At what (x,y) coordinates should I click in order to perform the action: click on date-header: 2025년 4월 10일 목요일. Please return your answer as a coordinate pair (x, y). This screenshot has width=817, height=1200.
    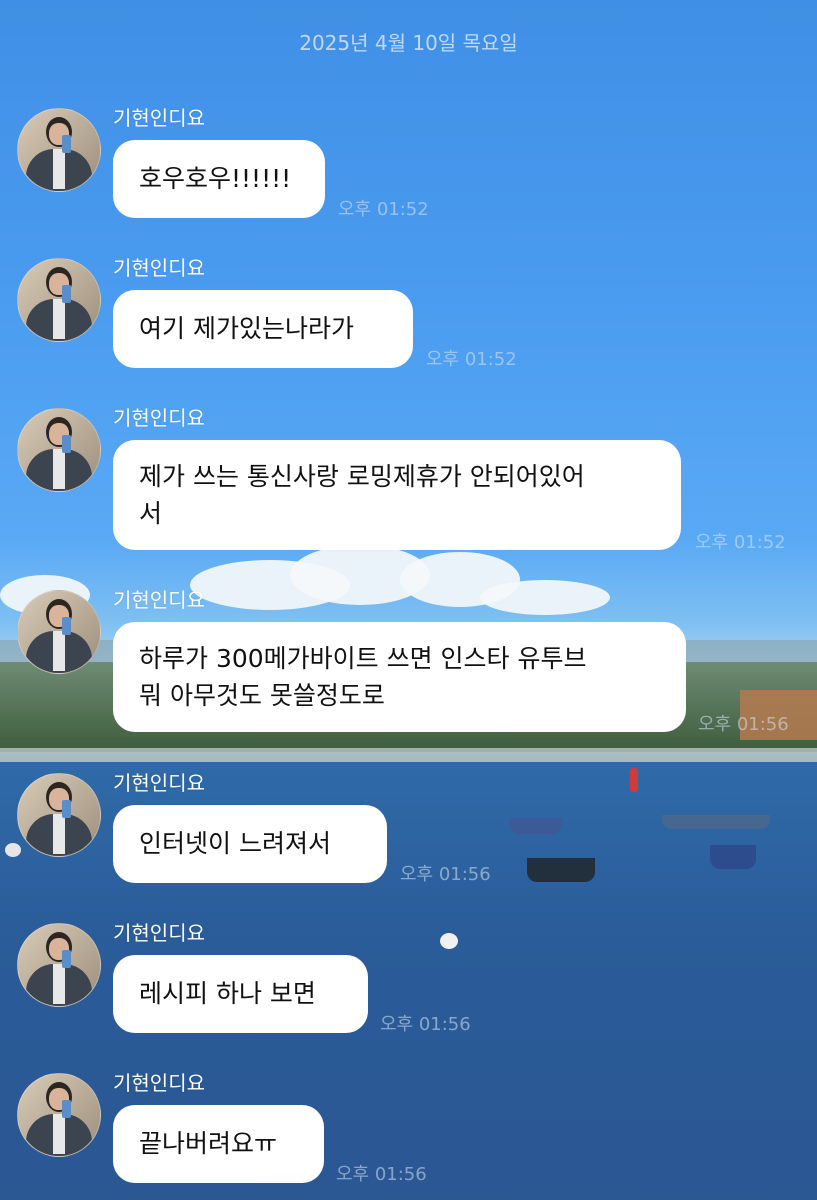
    Looking at the image, I should click on (408, 43).